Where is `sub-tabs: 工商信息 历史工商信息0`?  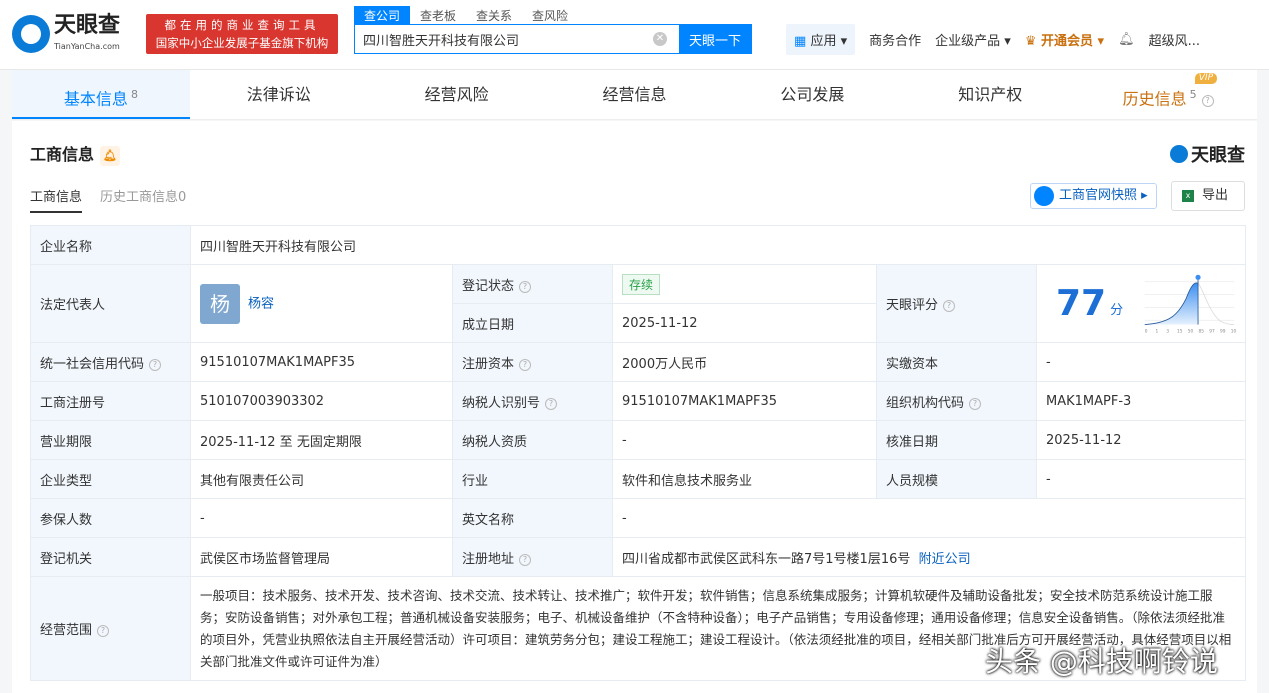 sub-tabs: 工商信息 历史工商信息0 is located at coordinates (117, 199).